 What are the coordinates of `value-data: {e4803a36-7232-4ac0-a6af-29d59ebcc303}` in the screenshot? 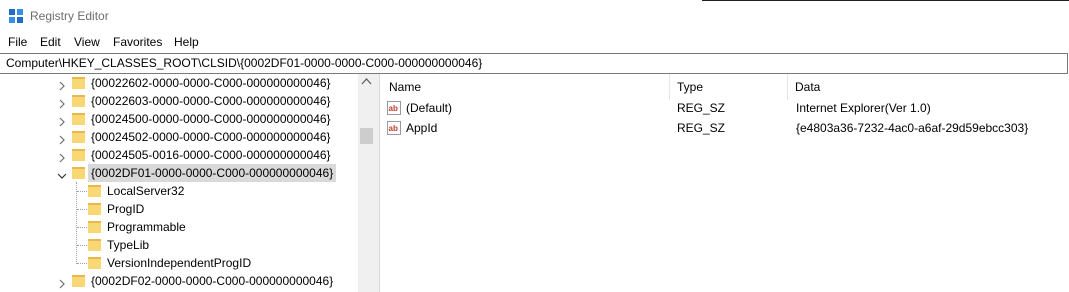 It's located at (912, 128).